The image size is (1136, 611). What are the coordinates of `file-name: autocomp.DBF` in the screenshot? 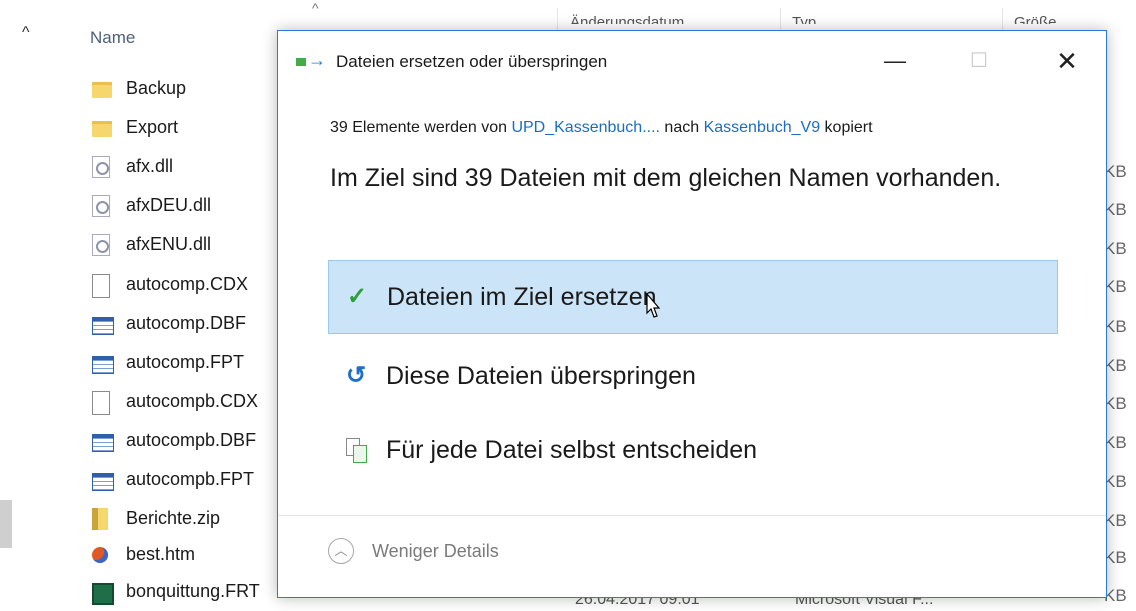 It's located at (186, 323).